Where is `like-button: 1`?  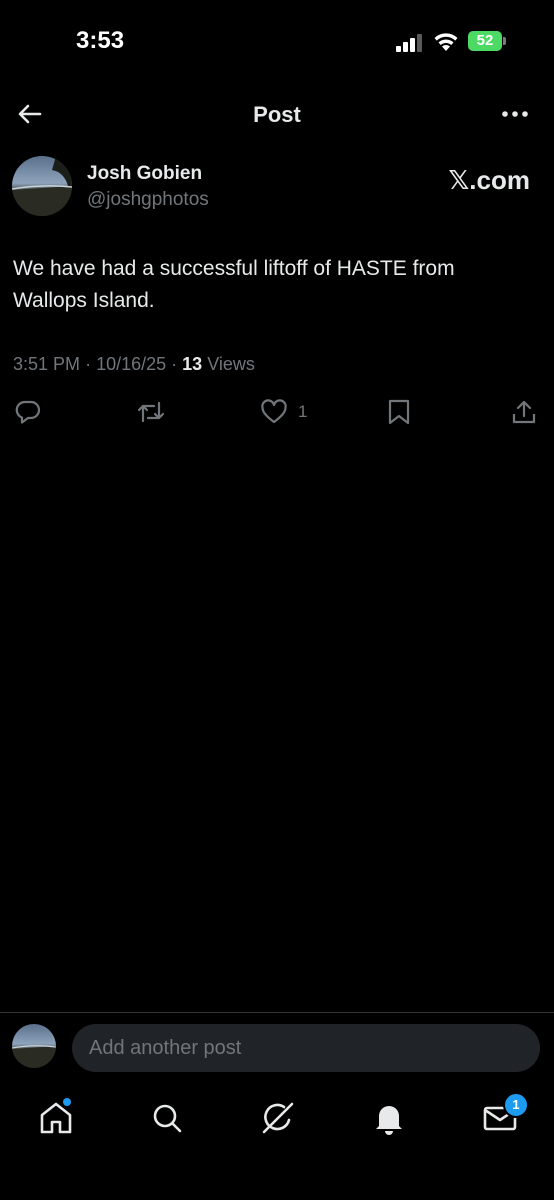 like-button: 1 is located at coordinates (283, 412).